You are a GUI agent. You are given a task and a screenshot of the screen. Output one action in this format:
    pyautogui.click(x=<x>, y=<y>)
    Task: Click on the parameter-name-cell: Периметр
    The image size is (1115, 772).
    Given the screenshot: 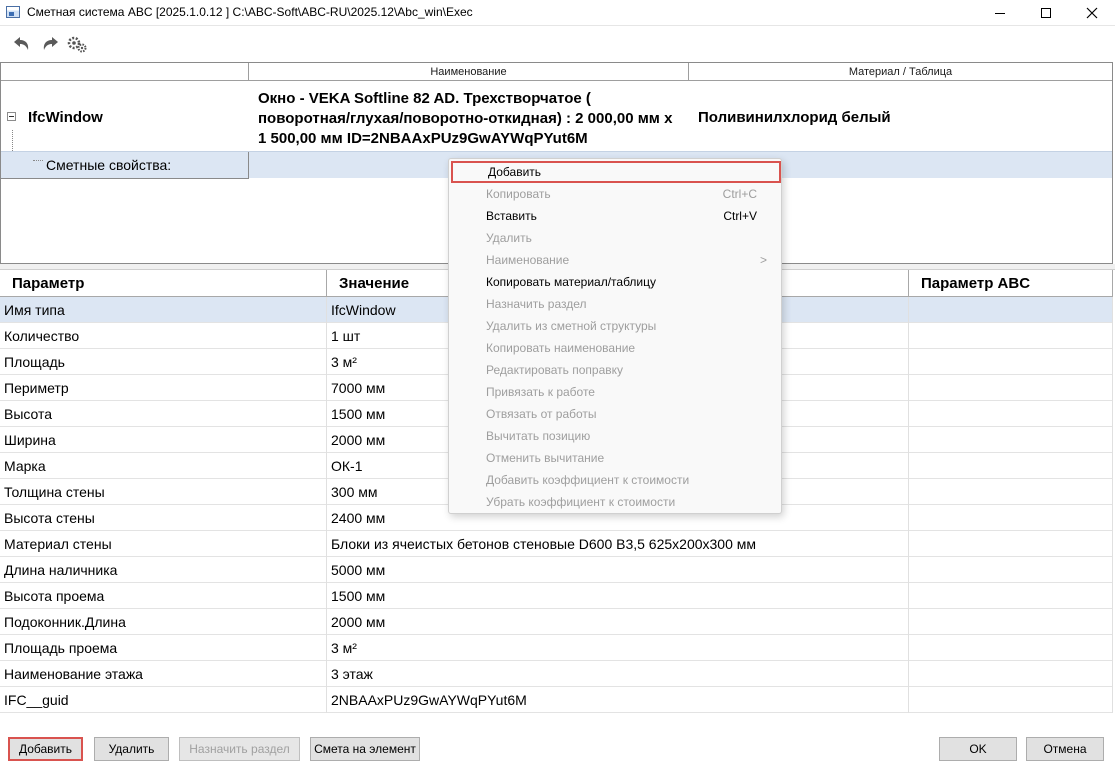 What is the action you would take?
    pyautogui.click(x=163, y=388)
    